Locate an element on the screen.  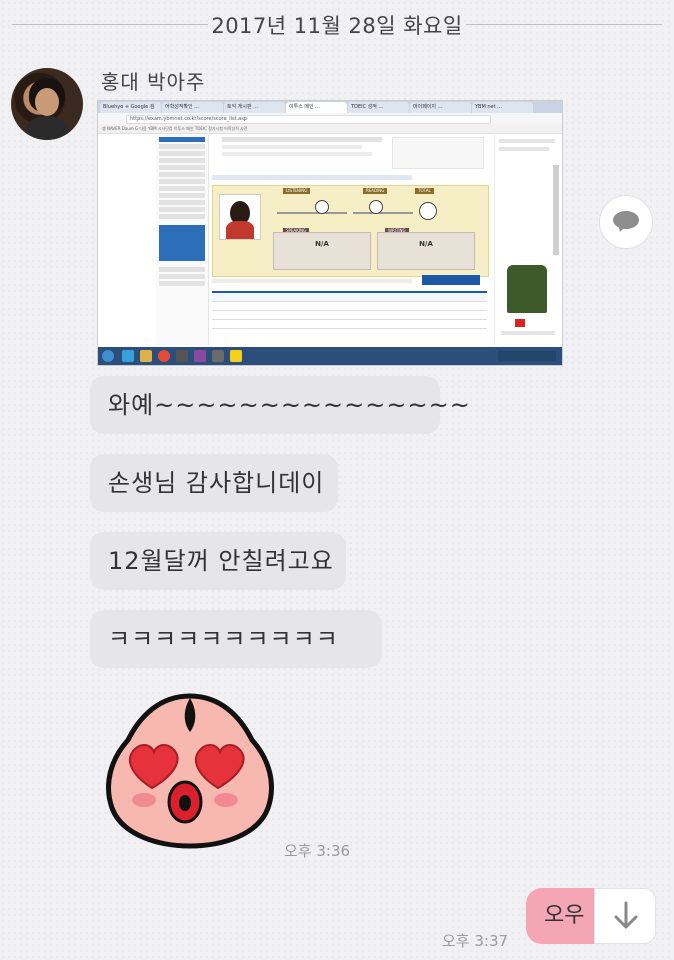
message-bubble: 12월달꺼 안칠려고요 is located at coordinates (218, 561).